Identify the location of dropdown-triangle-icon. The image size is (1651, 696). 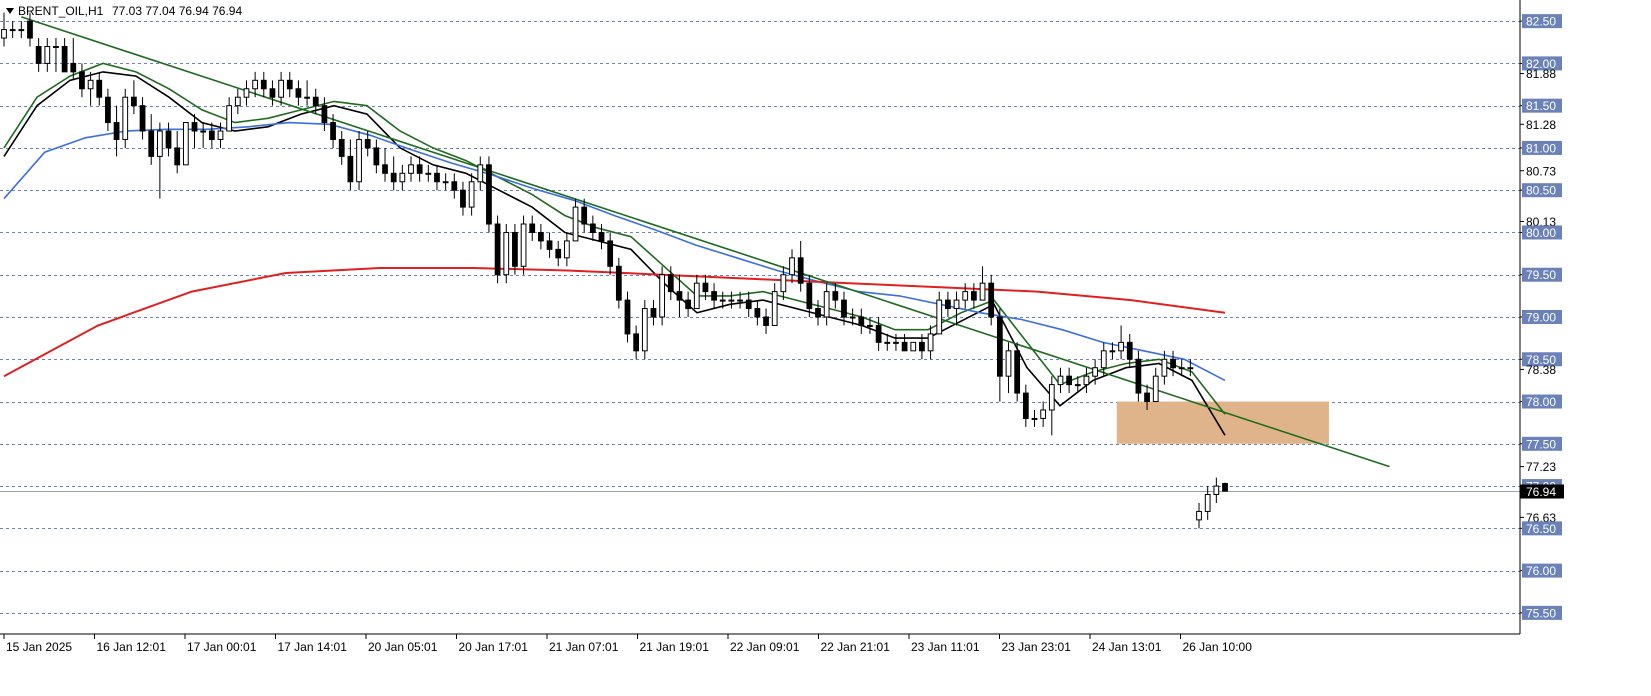
(10, 11).